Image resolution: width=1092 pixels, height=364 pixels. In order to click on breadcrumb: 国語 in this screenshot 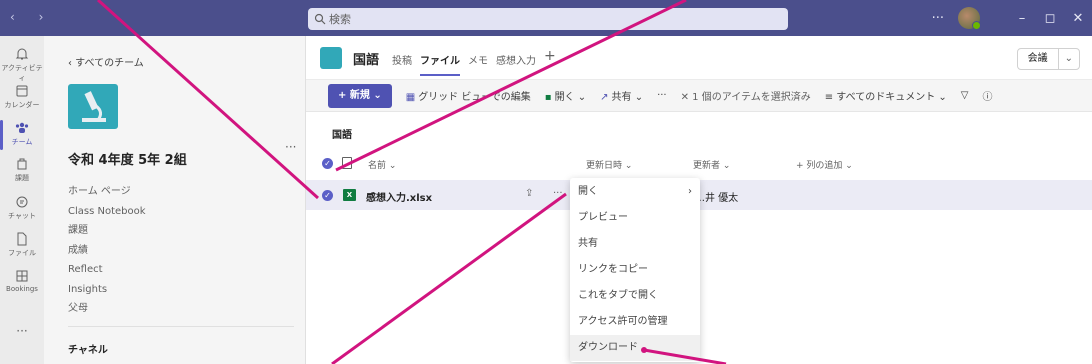, I will do `click(342, 133)`.